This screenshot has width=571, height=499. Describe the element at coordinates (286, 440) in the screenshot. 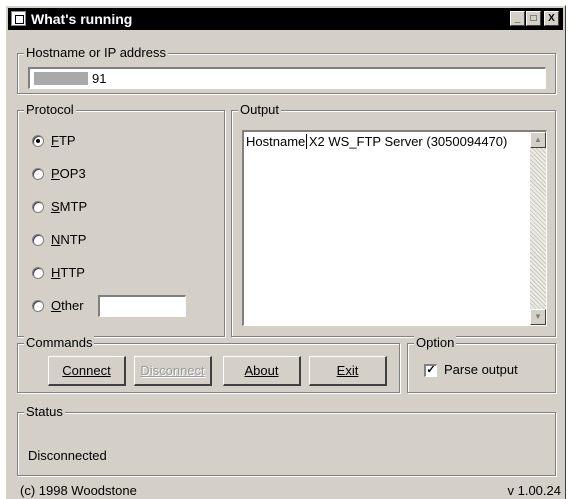

I see `status-group: Status Disconnected` at that location.